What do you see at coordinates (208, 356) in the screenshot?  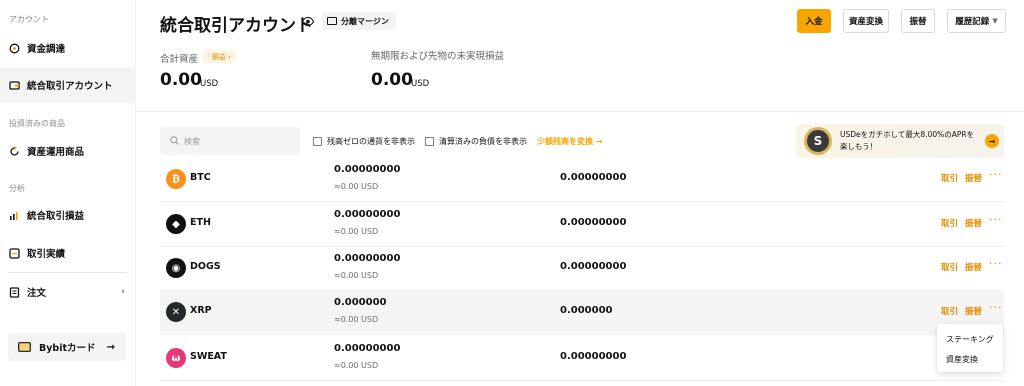 I see `asset-symbol: SWEAT` at bounding box center [208, 356].